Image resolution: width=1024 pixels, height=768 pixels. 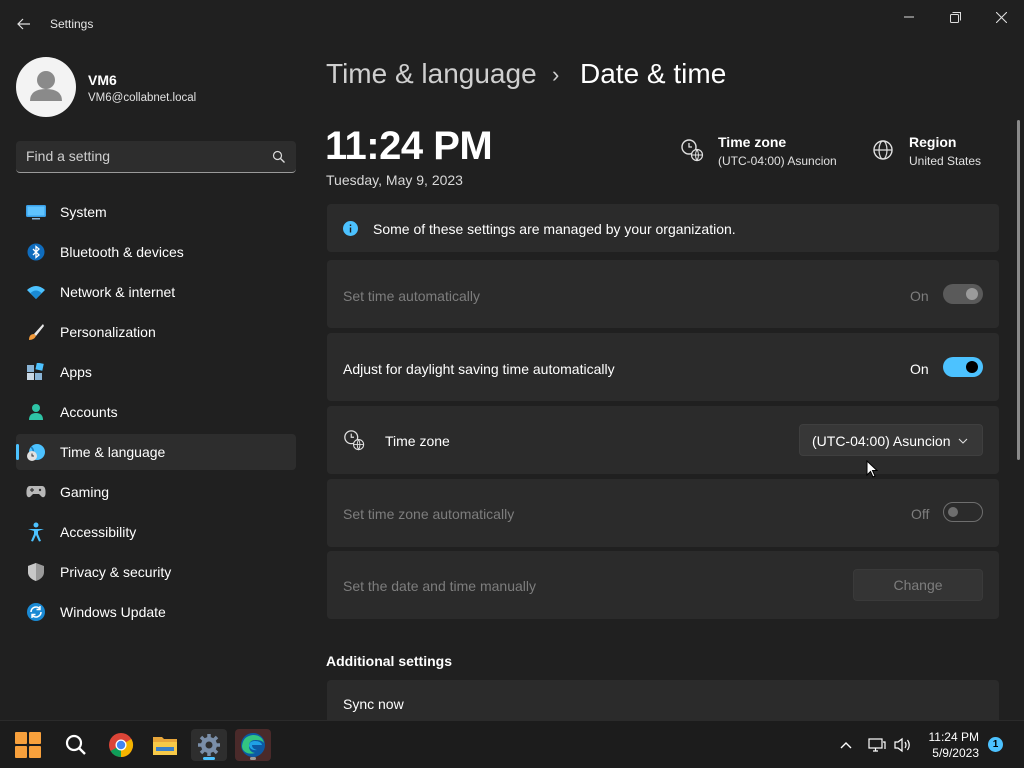 What do you see at coordinates (98, 532) in the screenshot?
I see `sidebar-item-label: Accessibility` at bounding box center [98, 532].